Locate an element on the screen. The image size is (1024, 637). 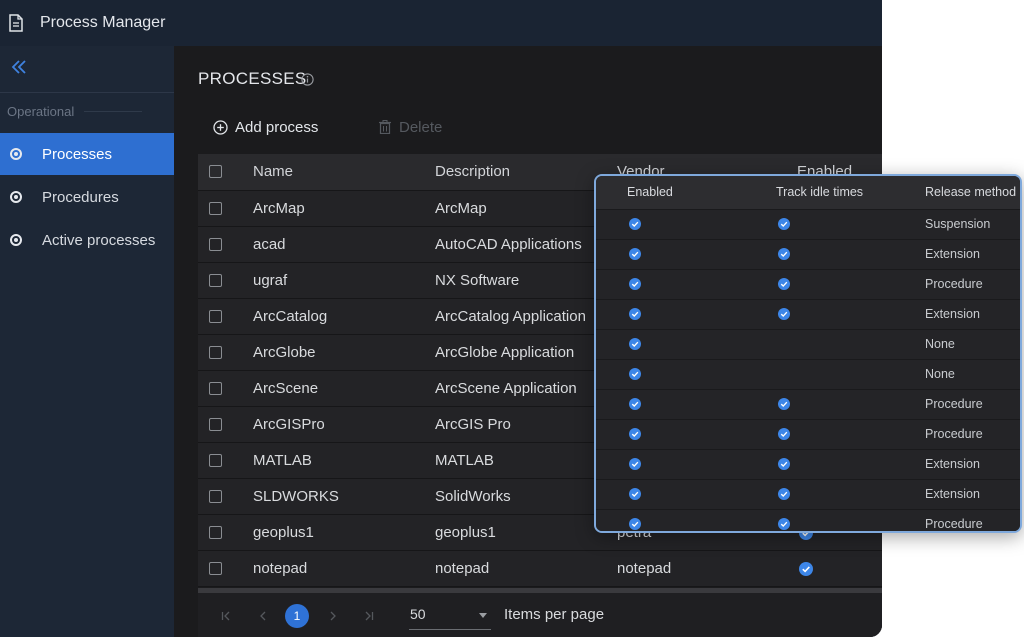
cell-description: NX Software is located at coordinates (477, 280).